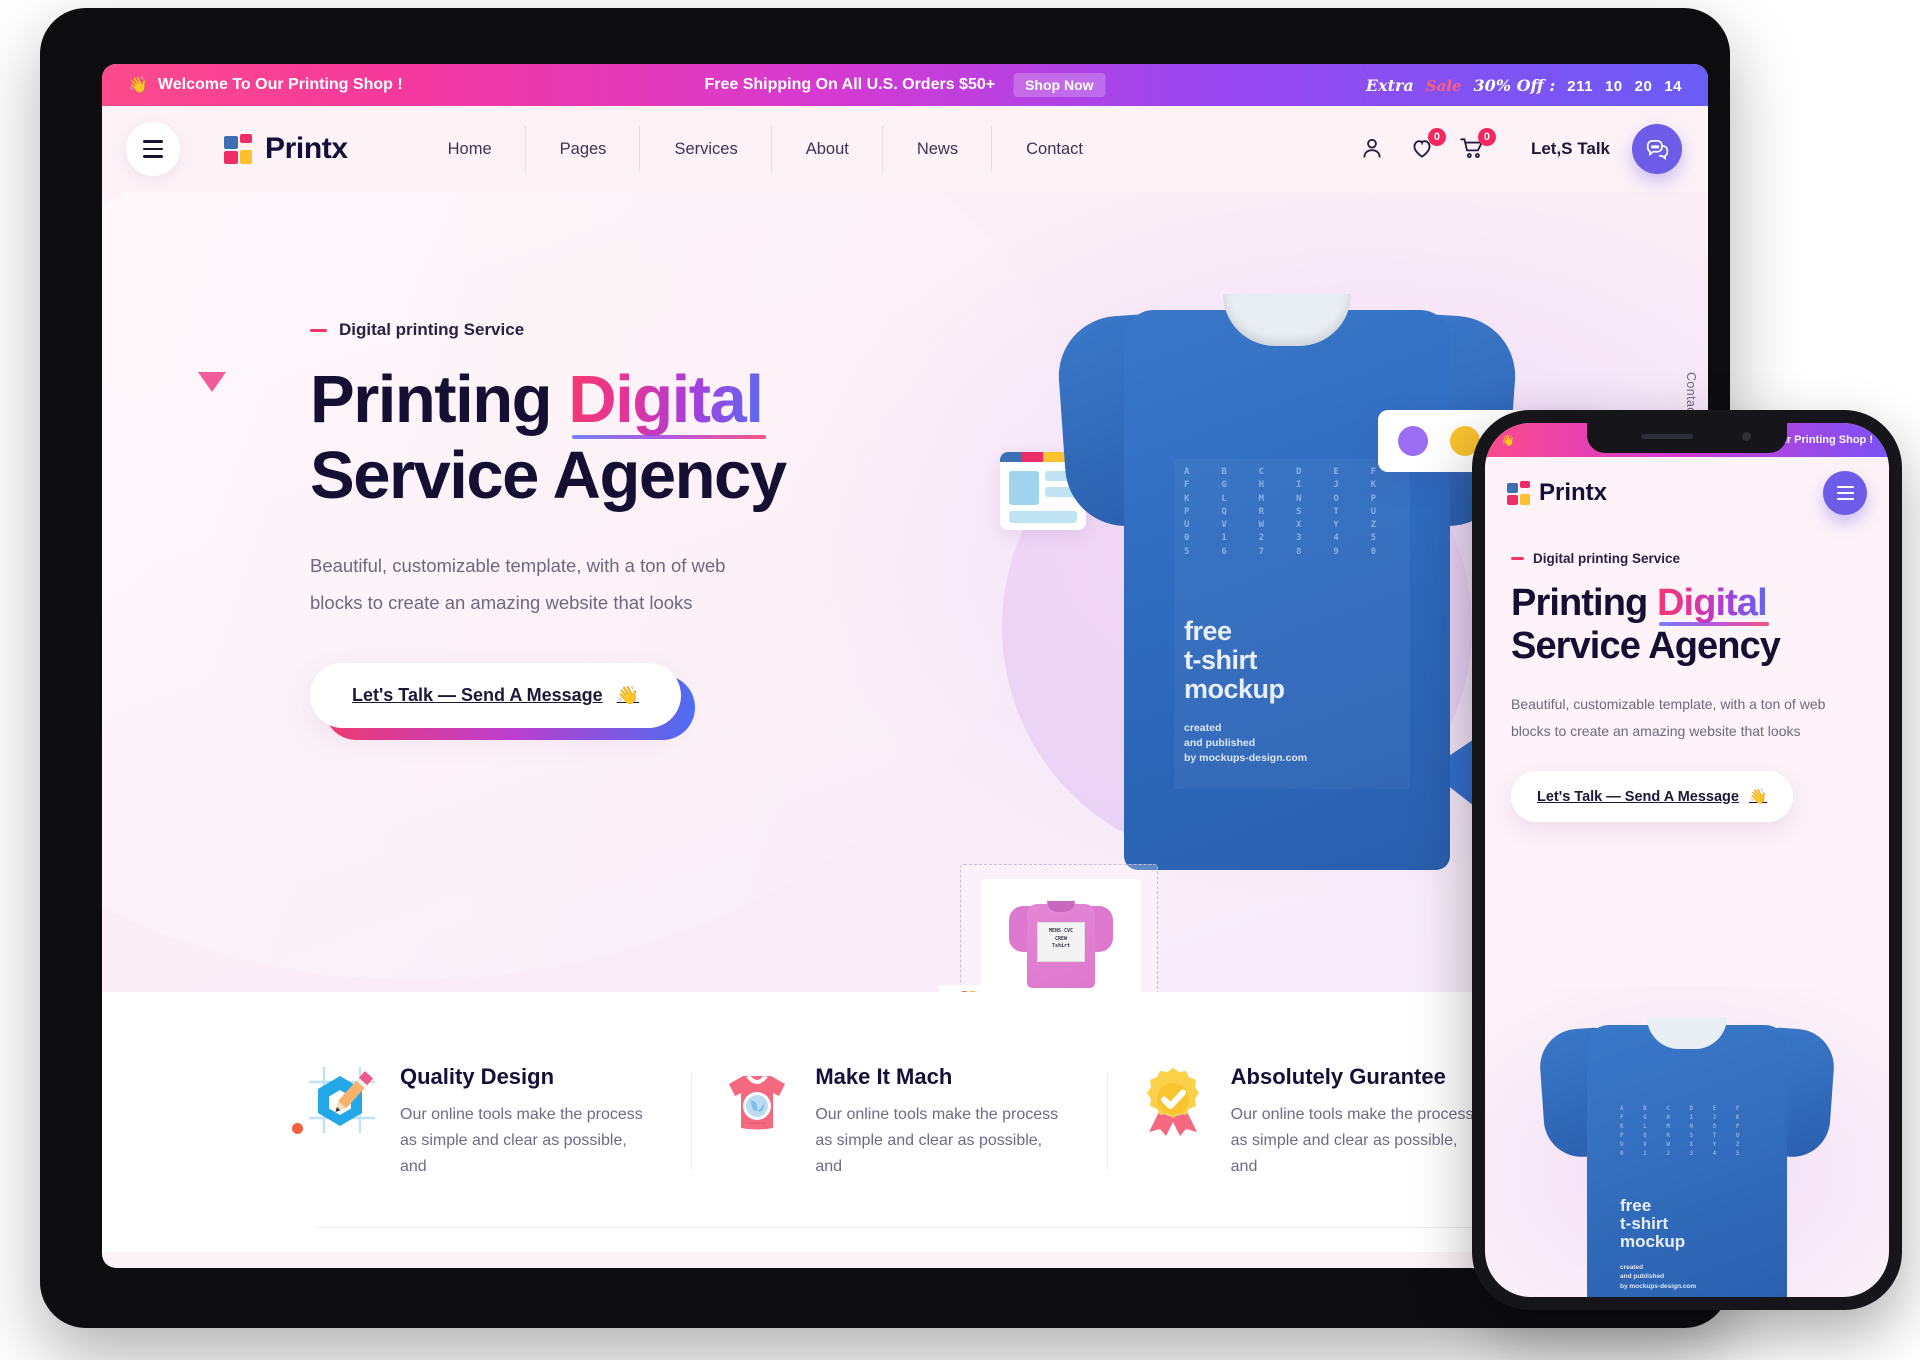 The height and width of the screenshot is (1360, 1920). I want to click on grid-cell: J, so click(1336, 485).